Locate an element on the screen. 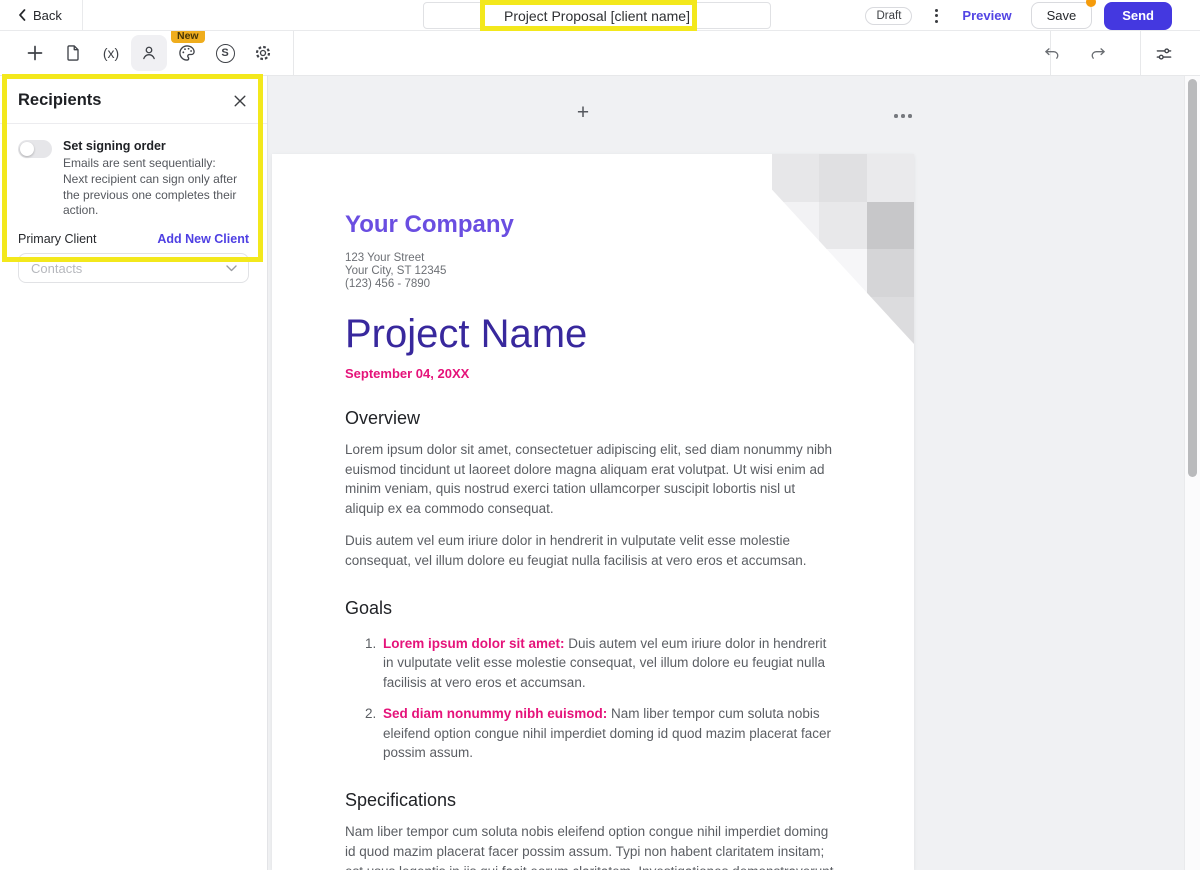  content-settings-button is located at coordinates (1164, 54).